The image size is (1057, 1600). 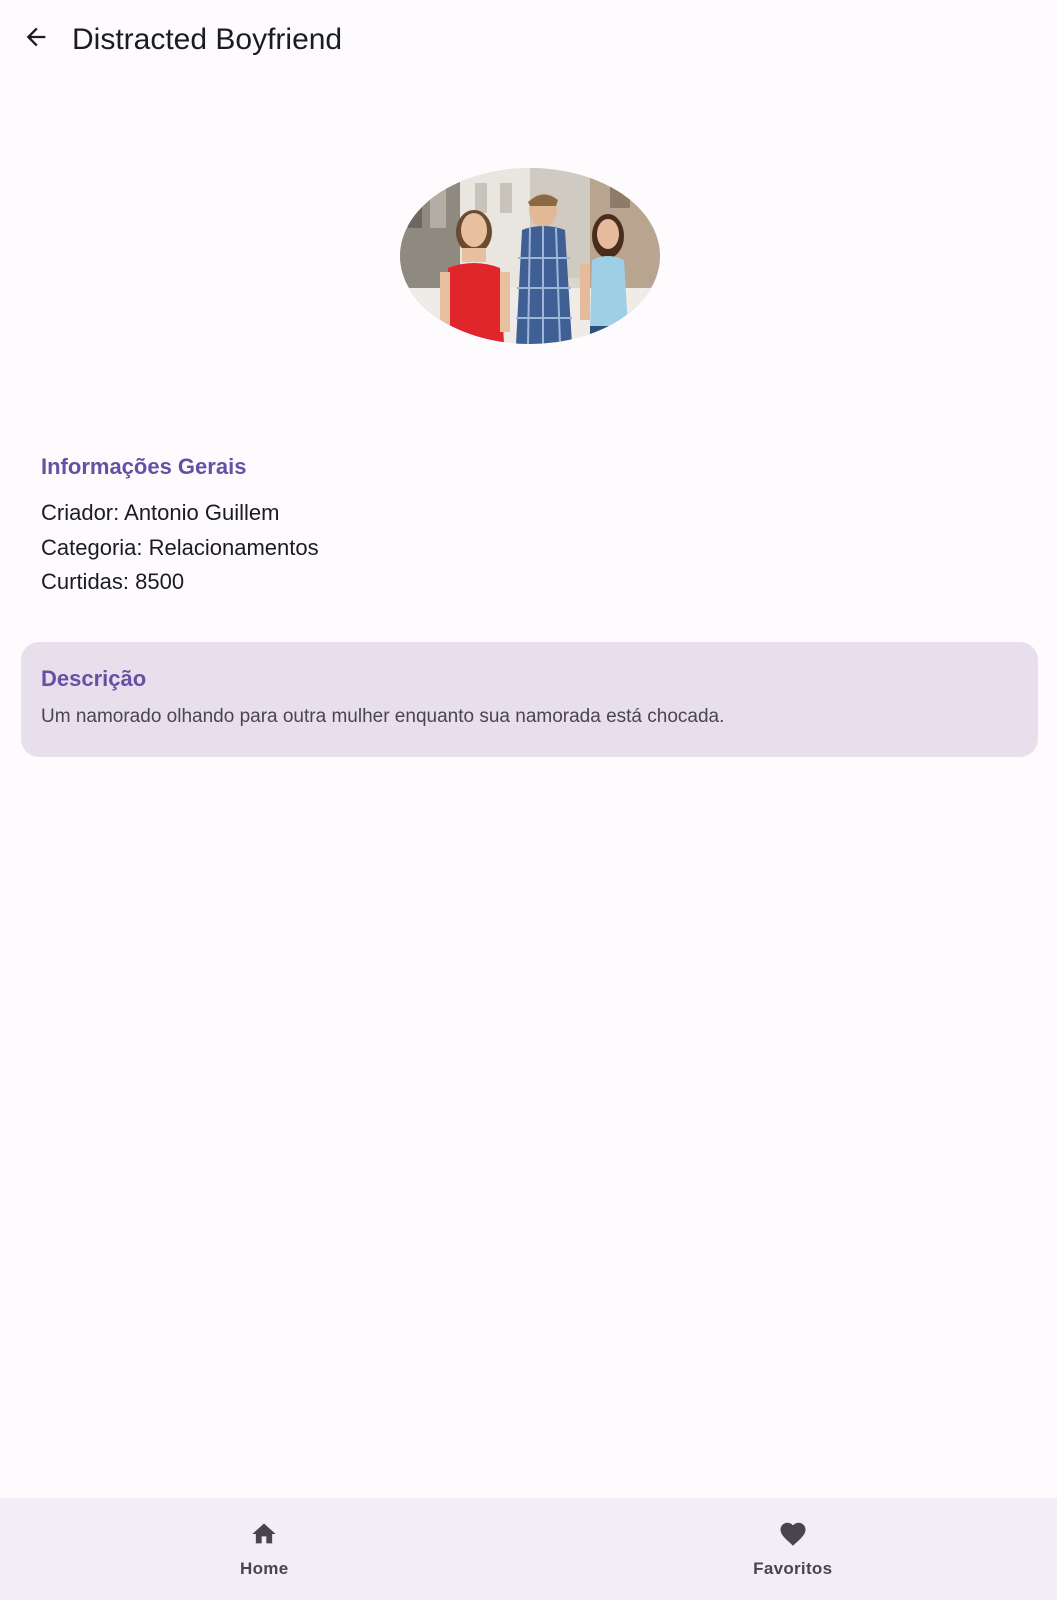 I want to click on bottom-navigation: Home Favoritos, so click(x=528, y=1549).